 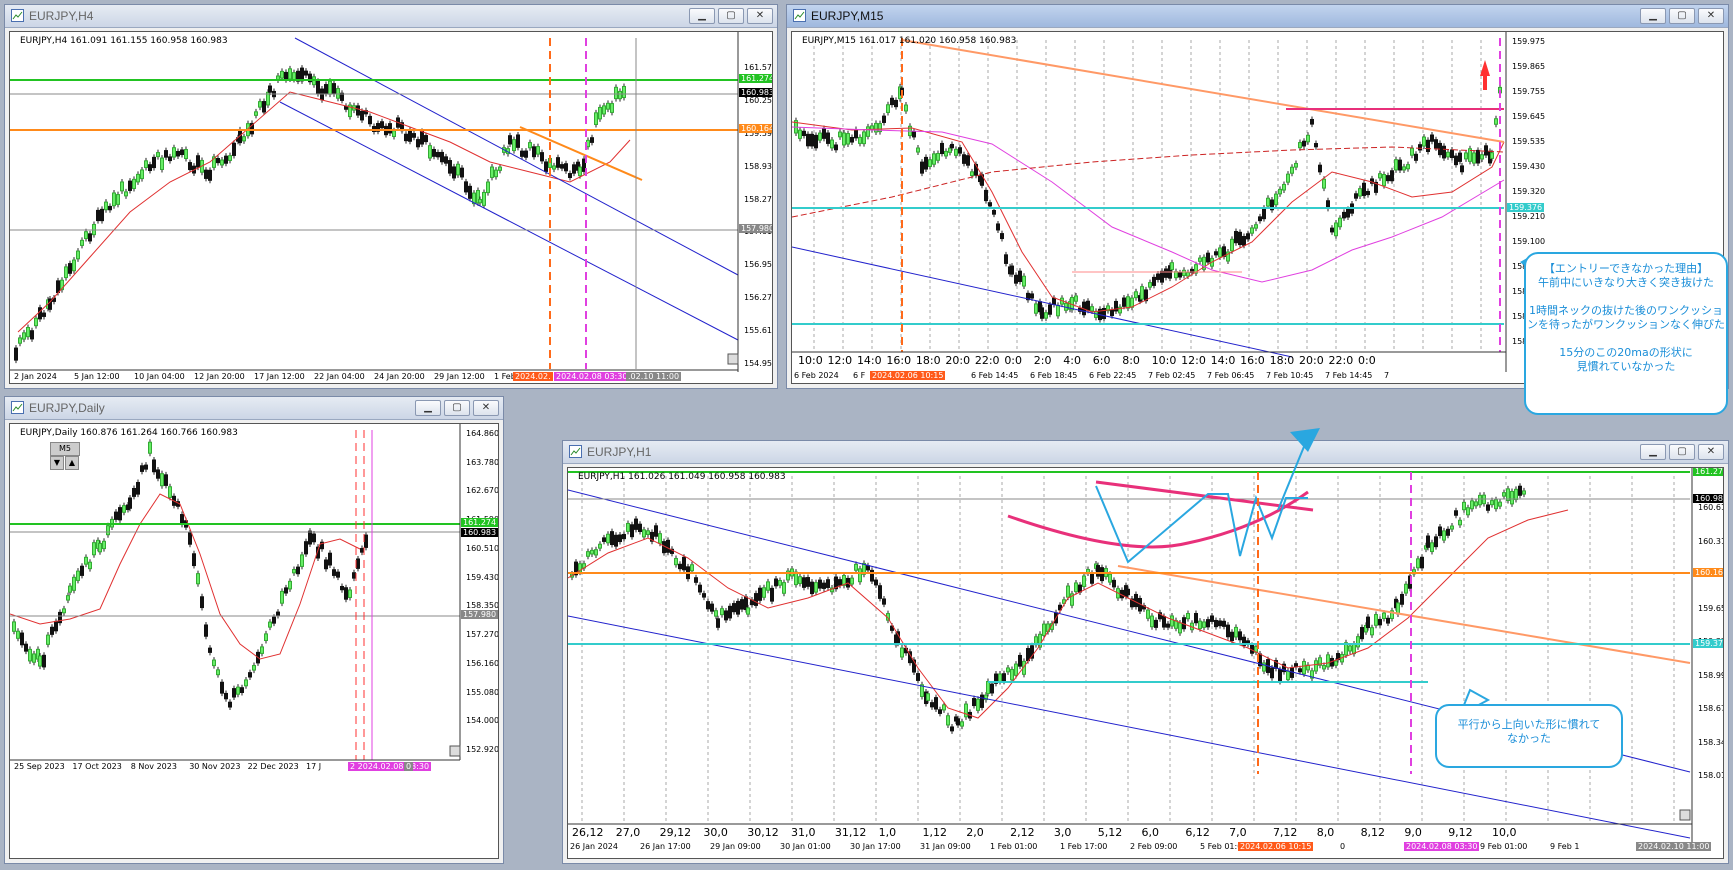 What do you see at coordinates (391, 16) in the screenshot?
I see `window-titlebar: EURJPY,H4 ▁ ▢ ✕` at bounding box center [391, 16].